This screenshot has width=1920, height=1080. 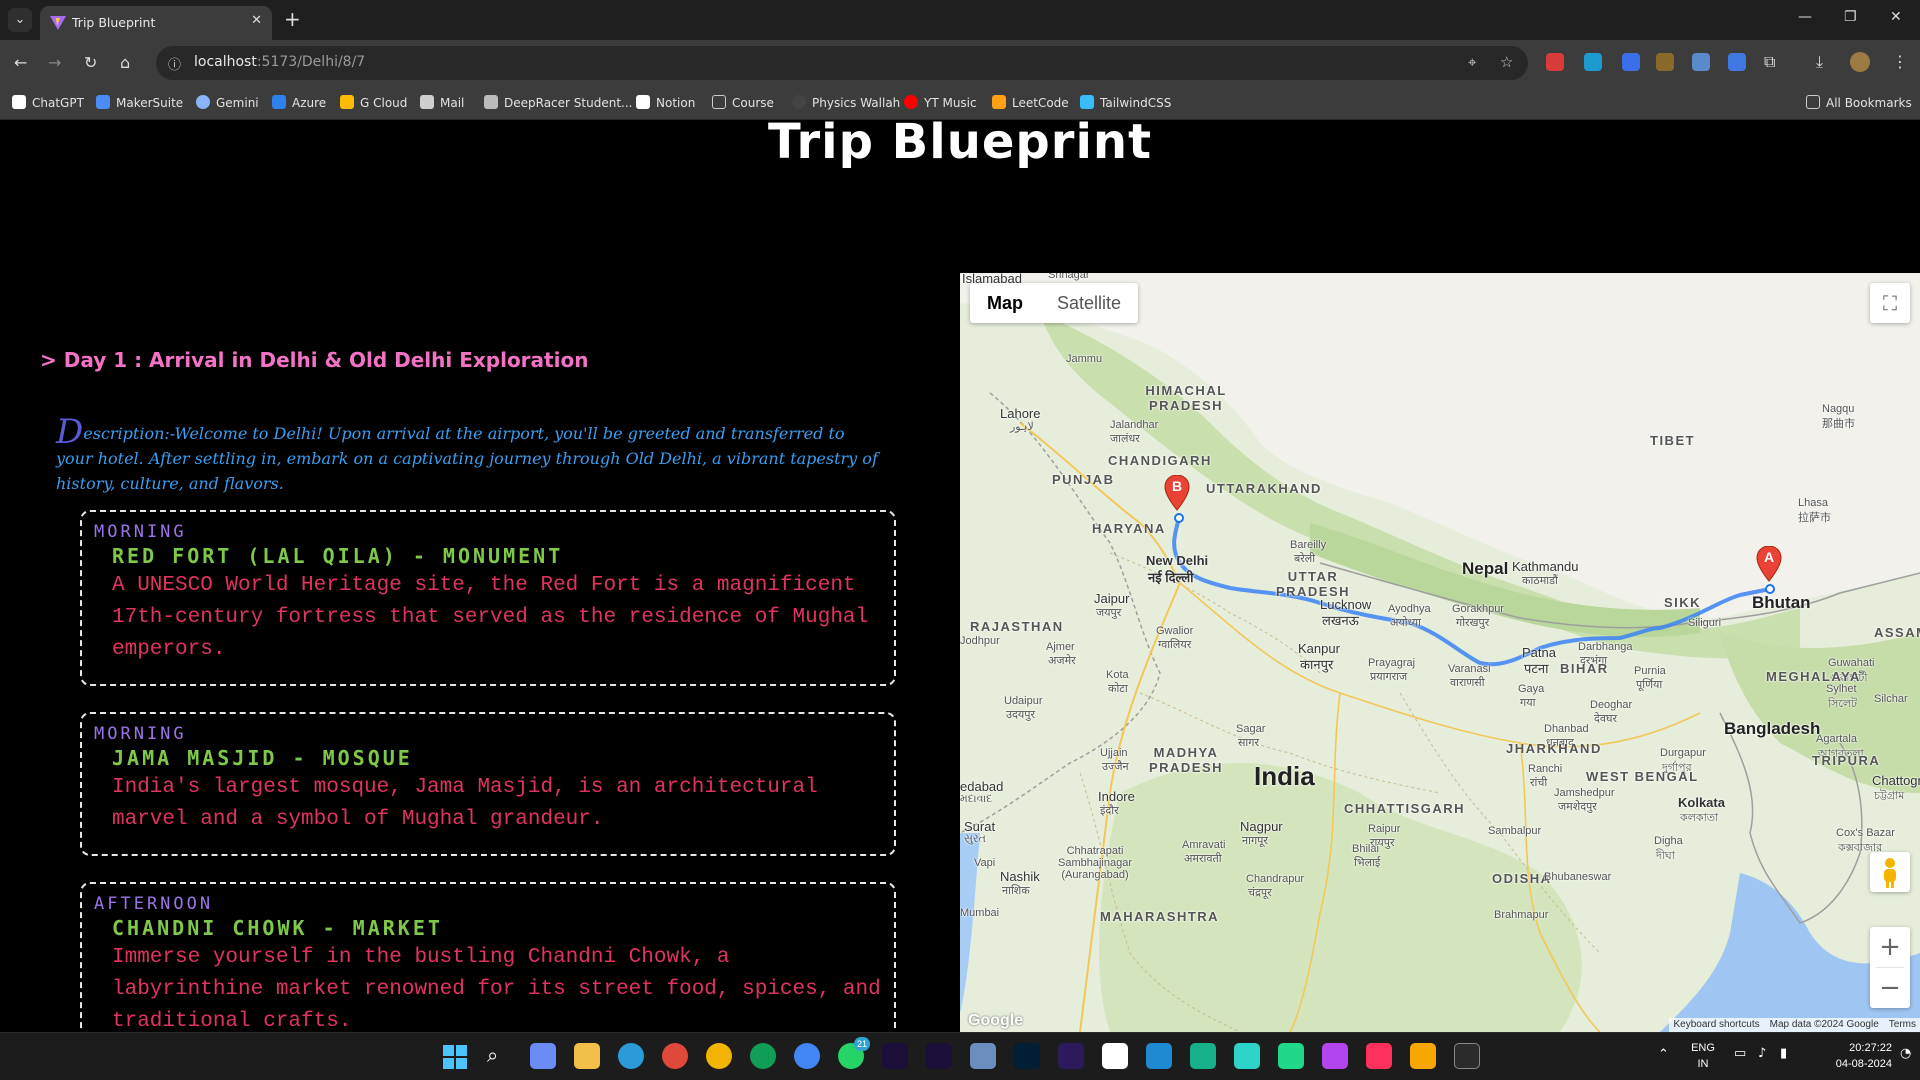 I want to click on site-info-icon: ⓘ, so click(x=174, y=63).